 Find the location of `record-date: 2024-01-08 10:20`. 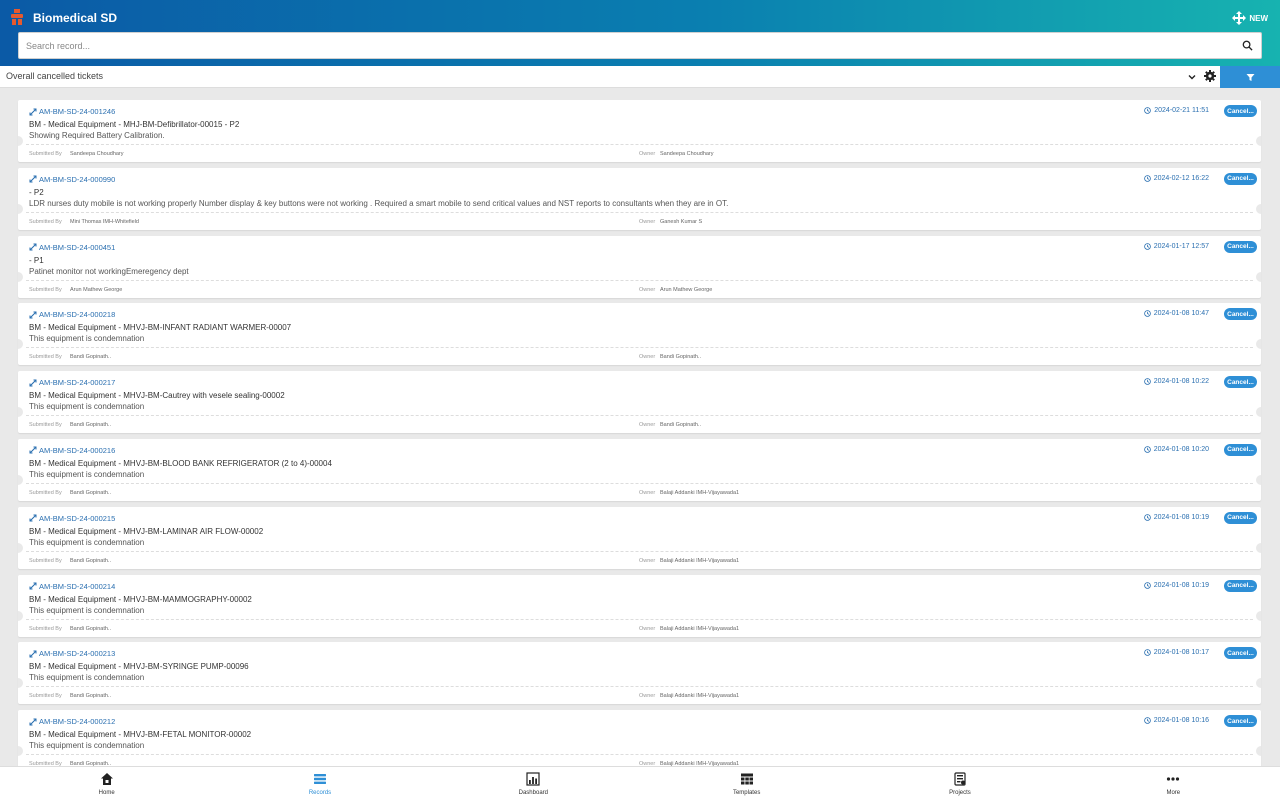

record-date: 2024-01-08 10:20 is located at coordinates (1176, 449).